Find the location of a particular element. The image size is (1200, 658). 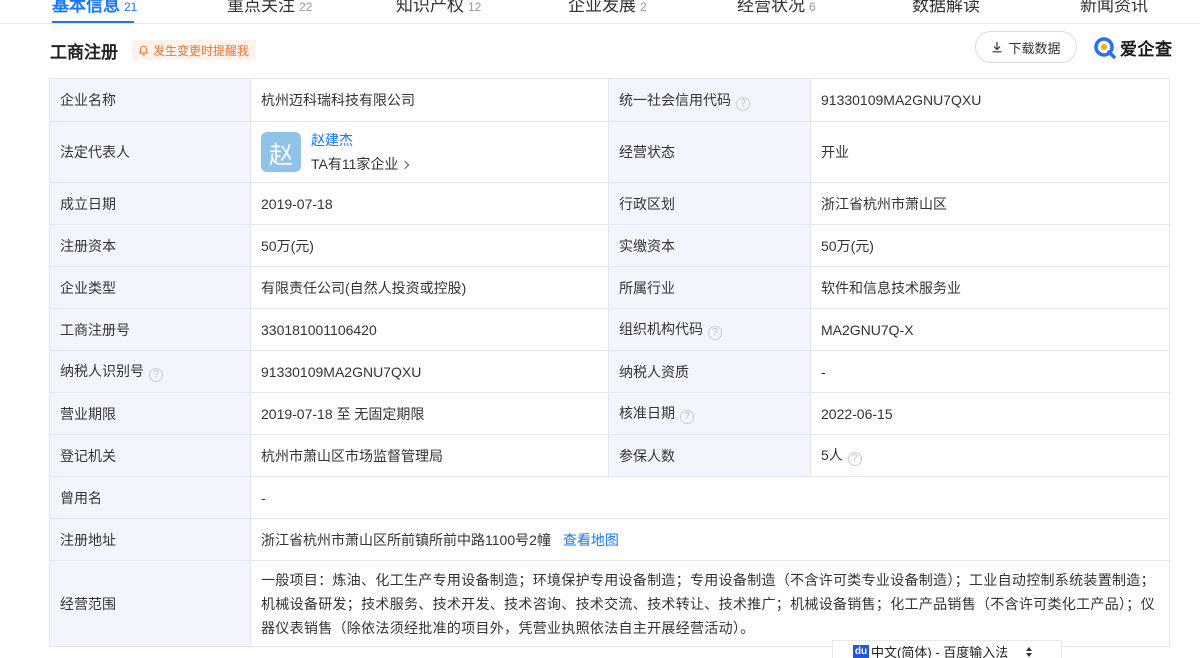

table-row: 注册地址 浙江省杭州市萧山区所前镇所前中路1100号2幢 查看地图 is located at coordinates (609, 539).